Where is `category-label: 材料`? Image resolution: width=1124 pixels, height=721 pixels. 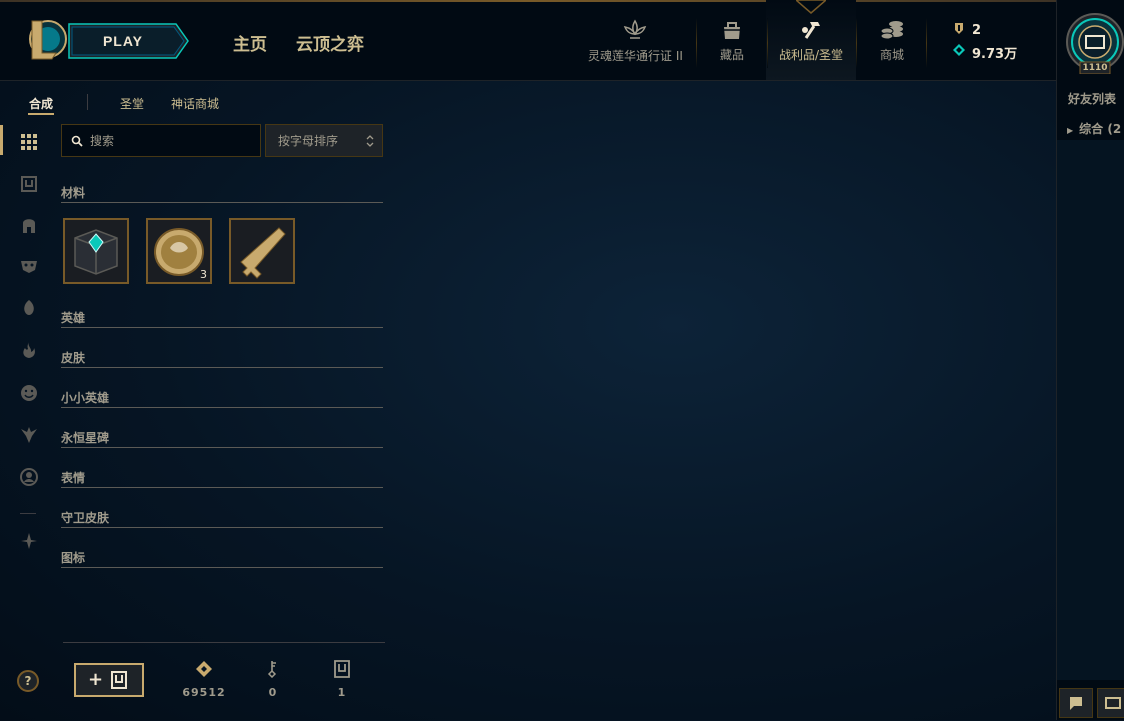
category-label: 材料 is located at coordinates (73, 193).